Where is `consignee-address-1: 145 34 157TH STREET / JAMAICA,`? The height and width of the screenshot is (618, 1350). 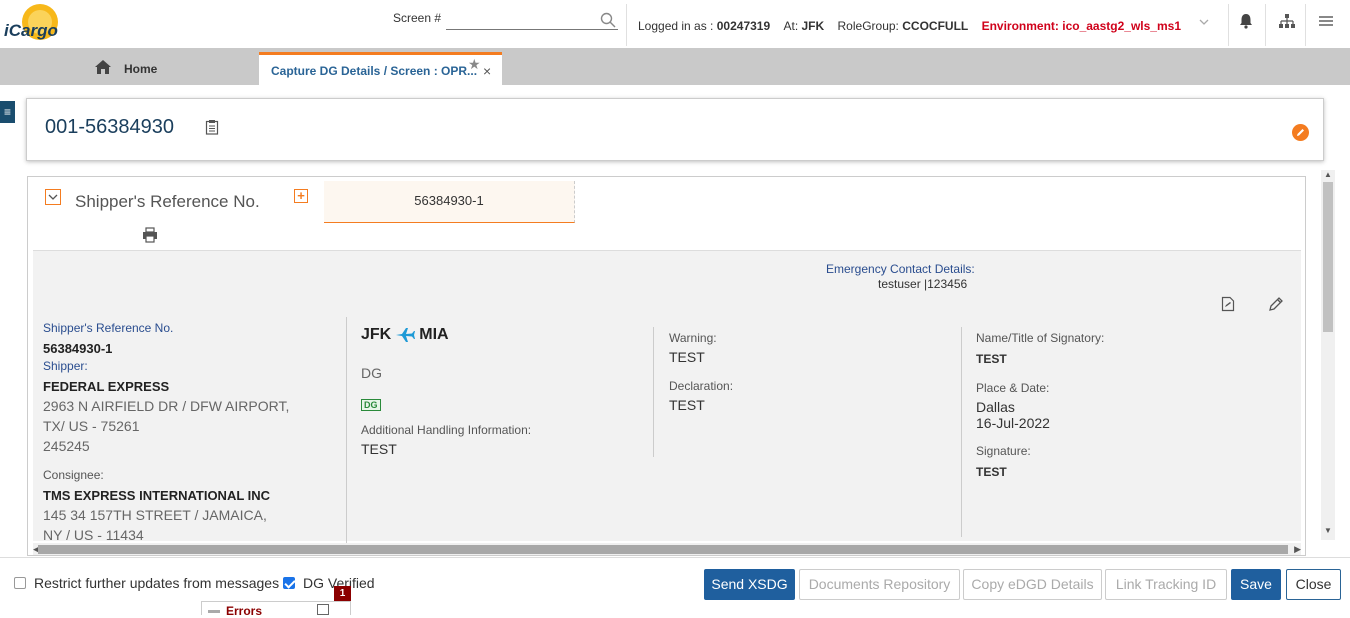 consignee-address-1: 145 34 157TH STREET / JAMAICA, is located at coordinates (155, 515).